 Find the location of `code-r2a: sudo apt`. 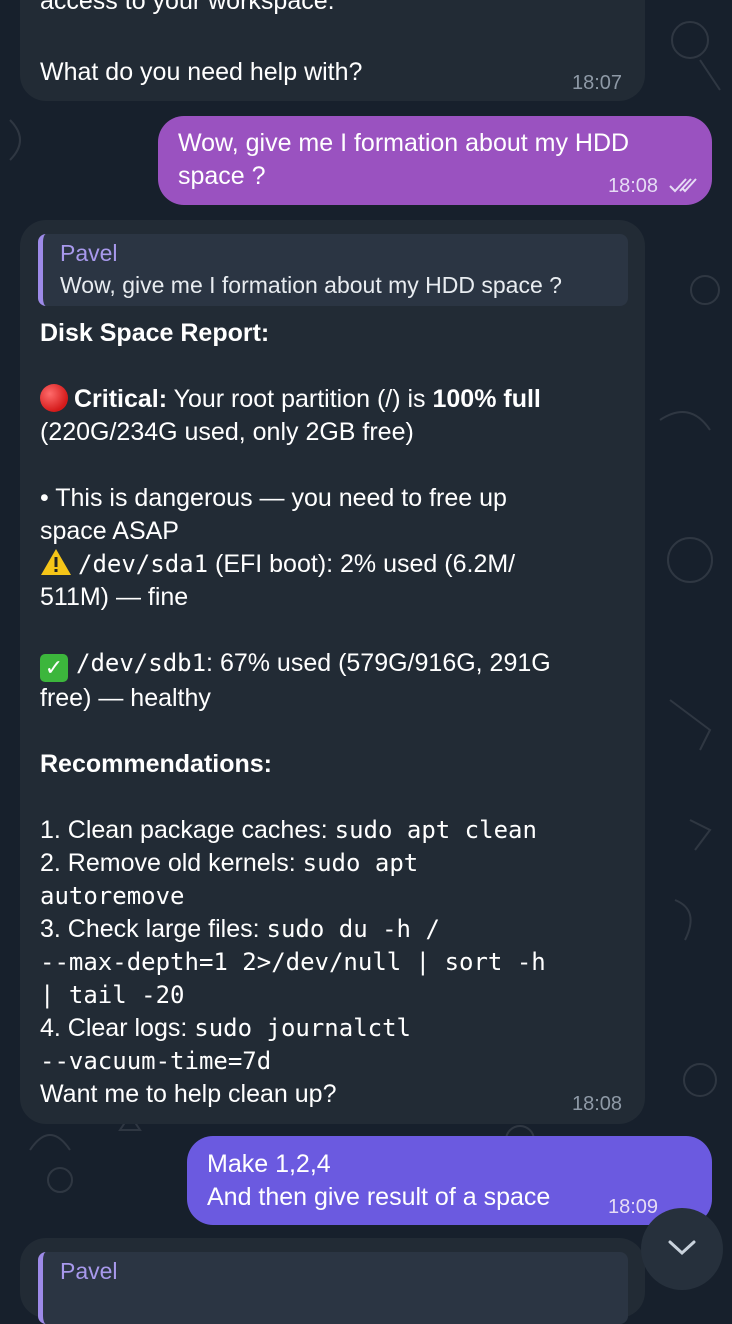

code-r2a: sudo apt is located at coordinates (361, 863).